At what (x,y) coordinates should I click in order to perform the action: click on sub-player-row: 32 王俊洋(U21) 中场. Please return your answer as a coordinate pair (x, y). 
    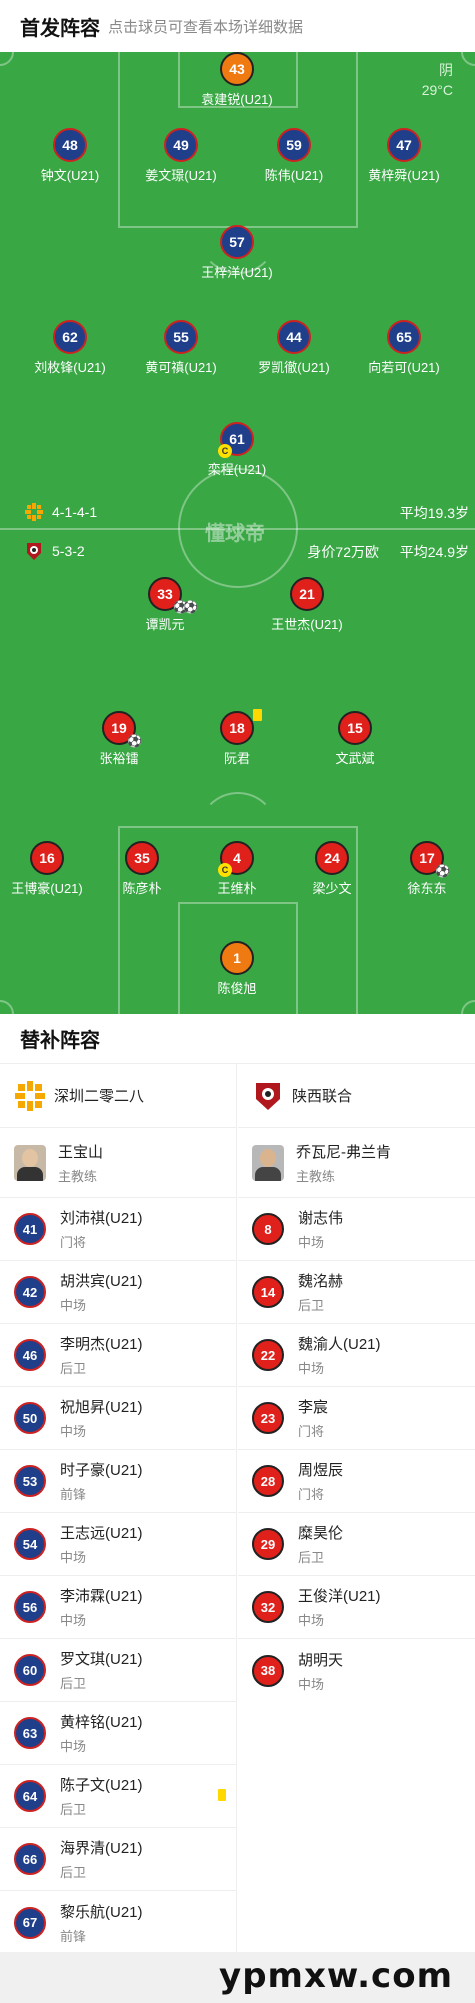
    Looking at the image, I should click on (356, 1607).